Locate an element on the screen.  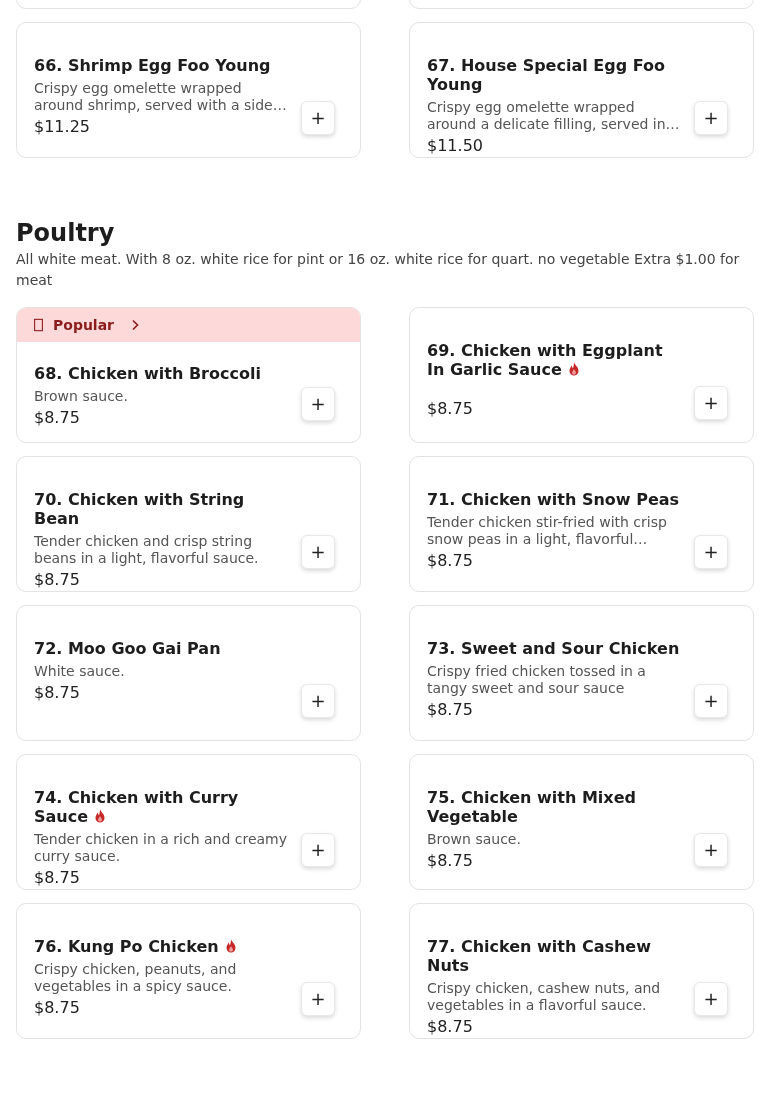
item-title: 73. Sweet and Sour Chicken is located at coordinates (554, 648).